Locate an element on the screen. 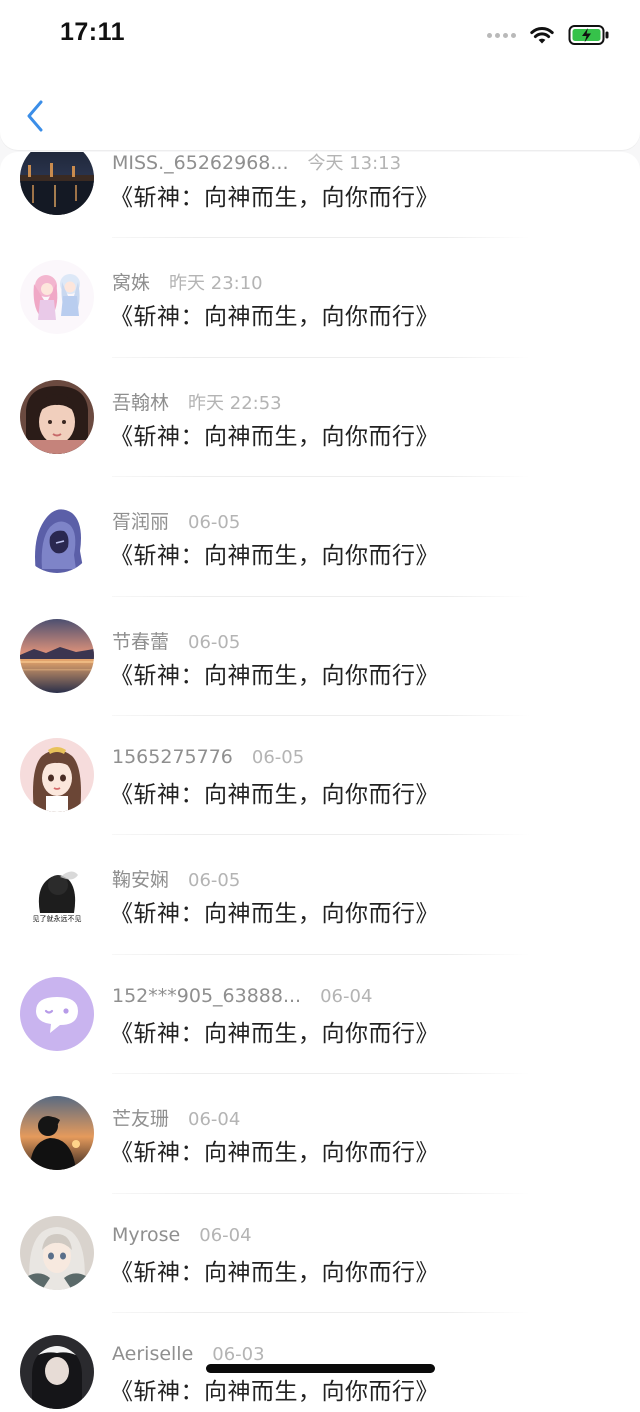 Image resolution: width=640 pixels, height=1412 pixels. item-meta: 胥润丽 06-05 is located at coordinates (176, 520).